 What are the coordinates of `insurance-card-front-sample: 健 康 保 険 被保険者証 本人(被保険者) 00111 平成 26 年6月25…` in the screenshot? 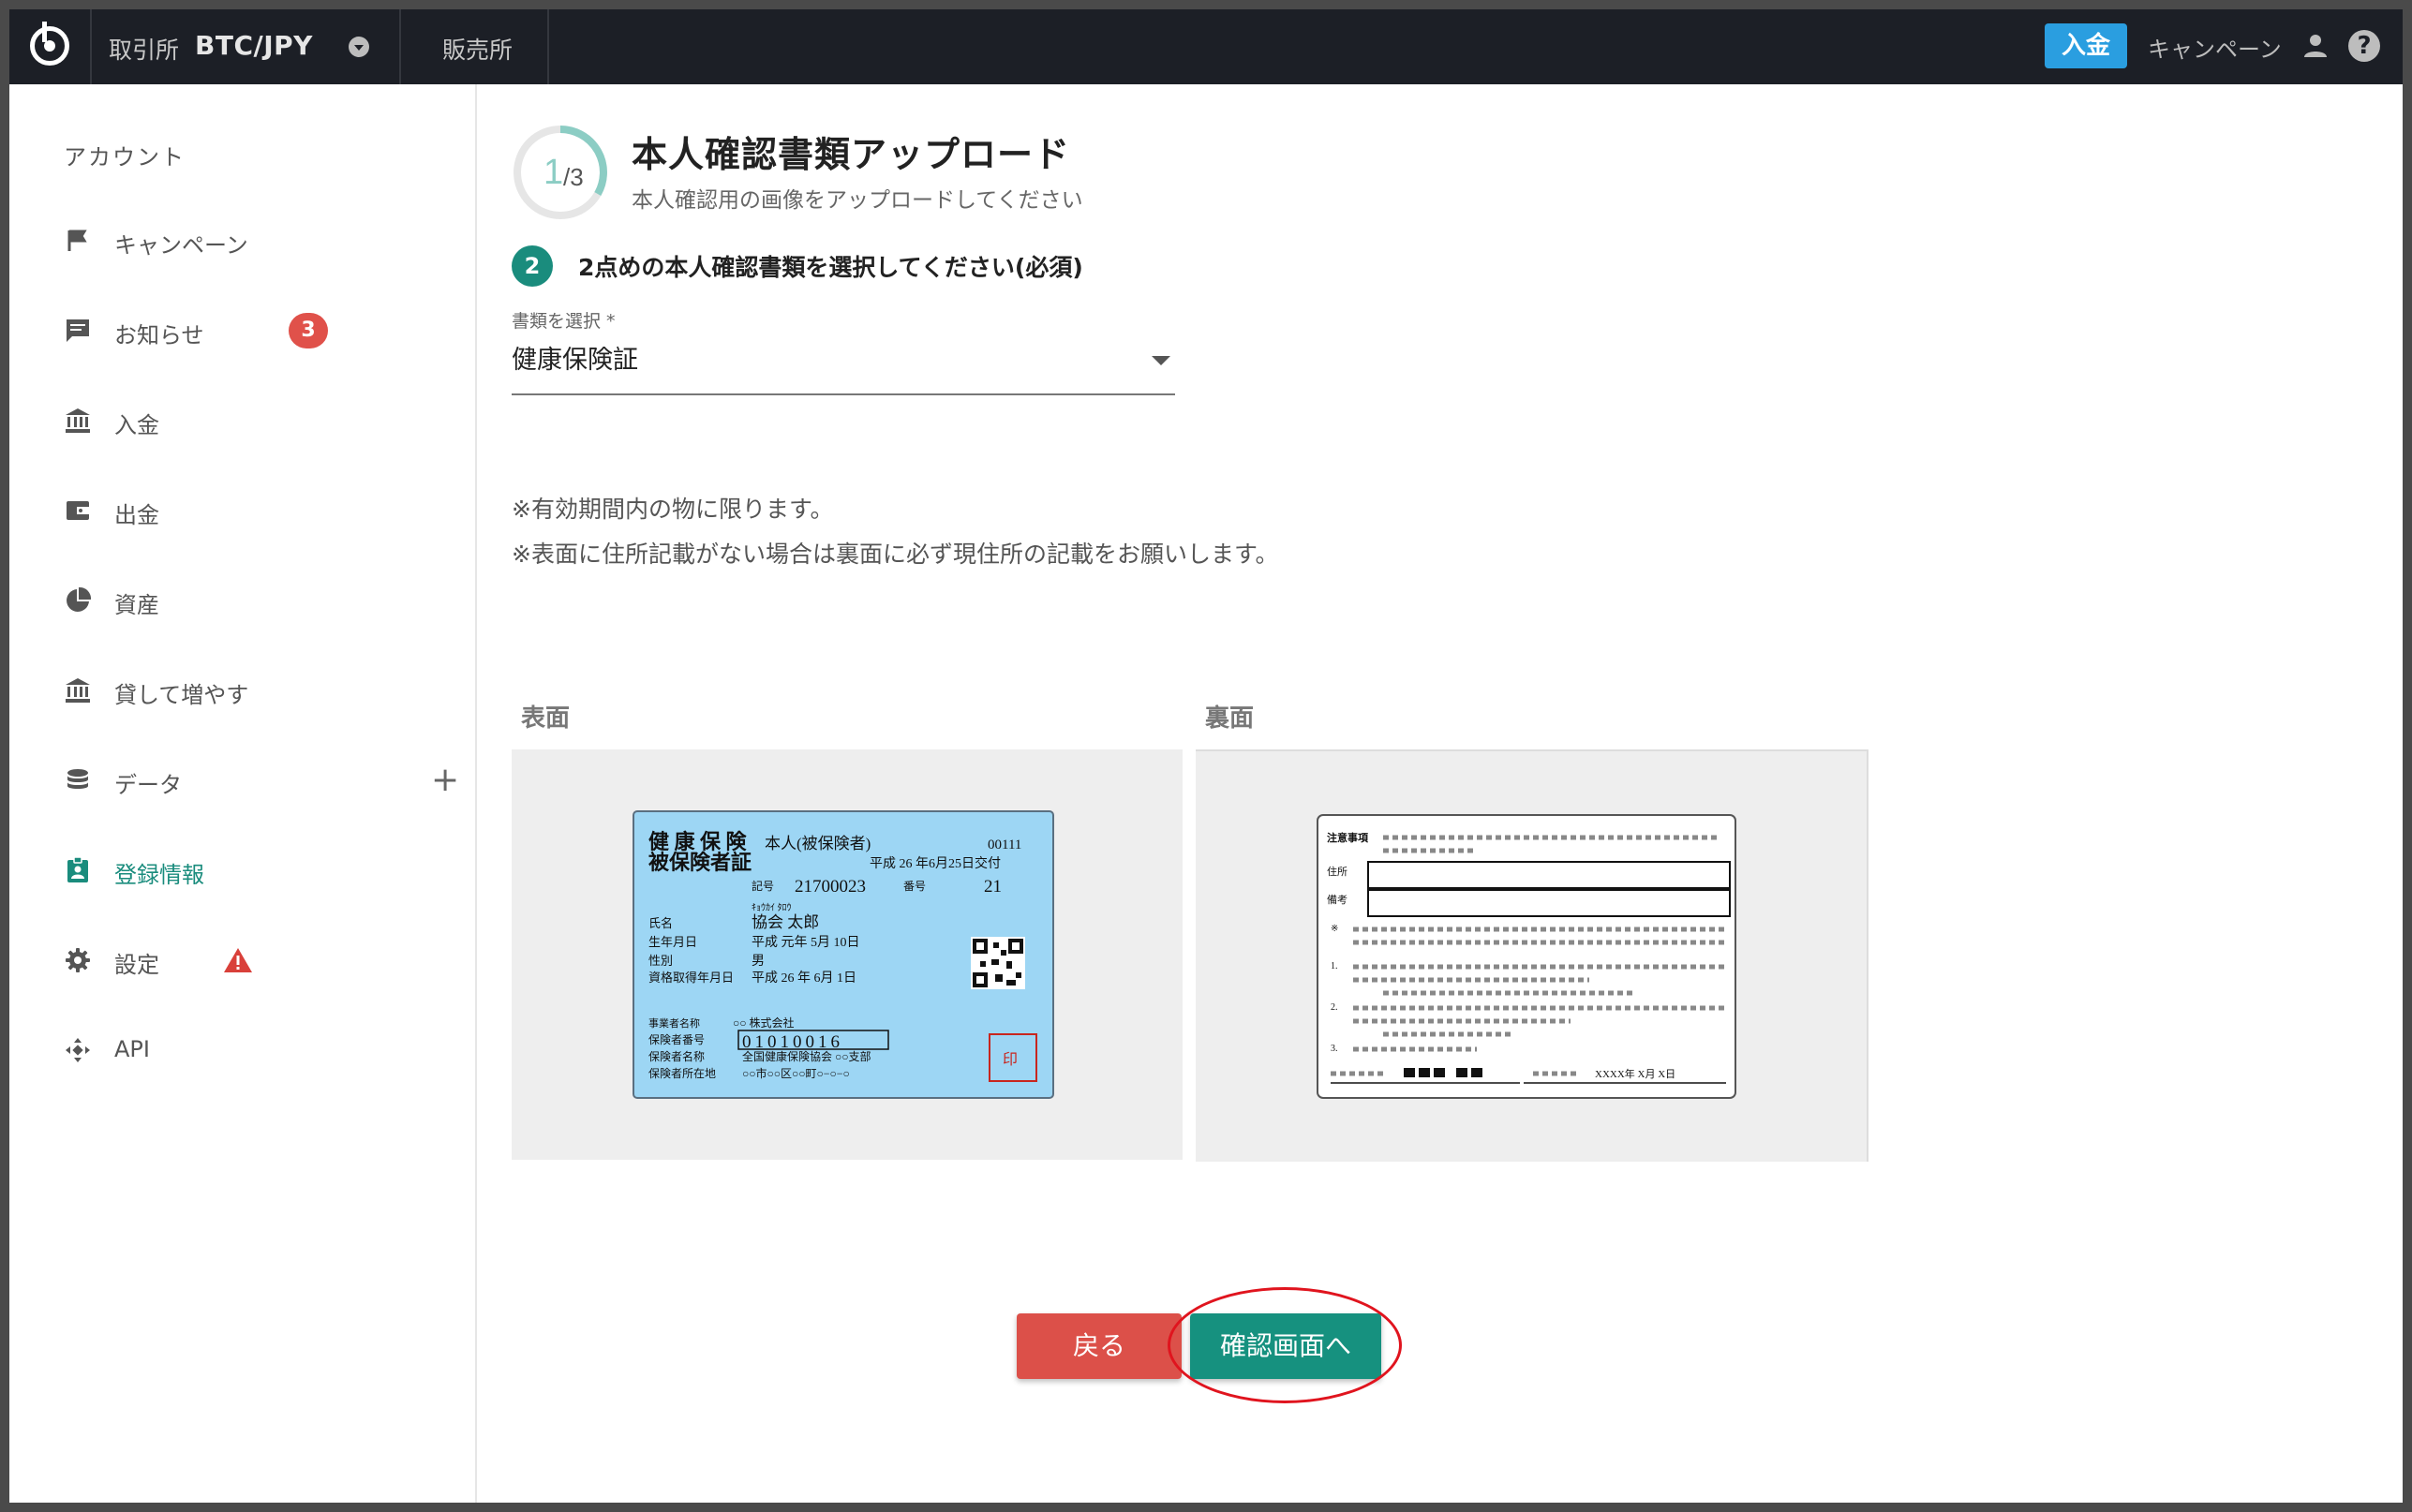 It's located at (844, 954).